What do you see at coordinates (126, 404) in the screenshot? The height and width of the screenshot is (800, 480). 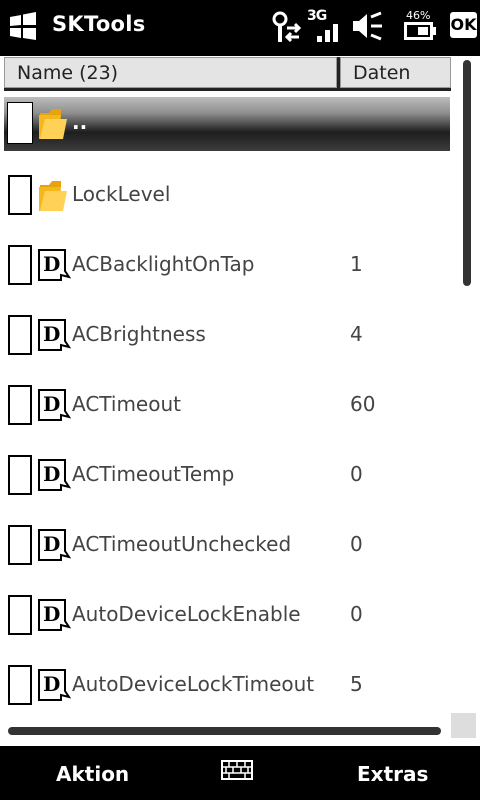 I see `row-name: ACTimeout` at bounding box center [126, 404].